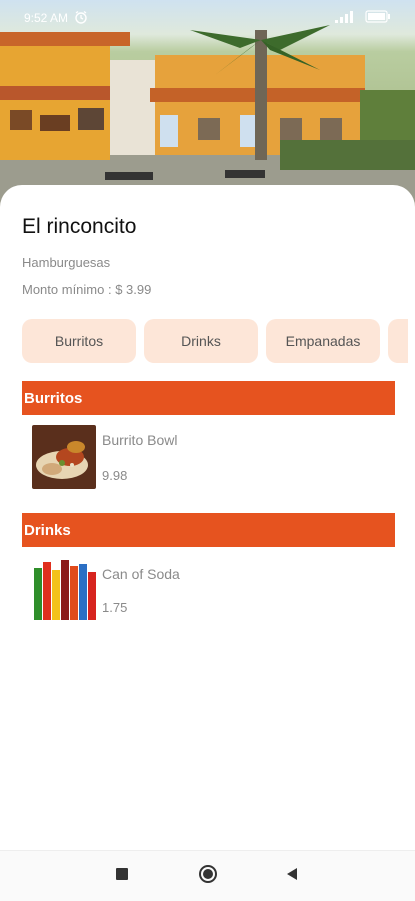 Image resolution: width=415 pixels, height=901 pixels. What do you see at coordinates (87, 289) in the screenshot?
I see `minimum-order: Monto mínimo : $ 3.99` at bounding box center [87, 289].